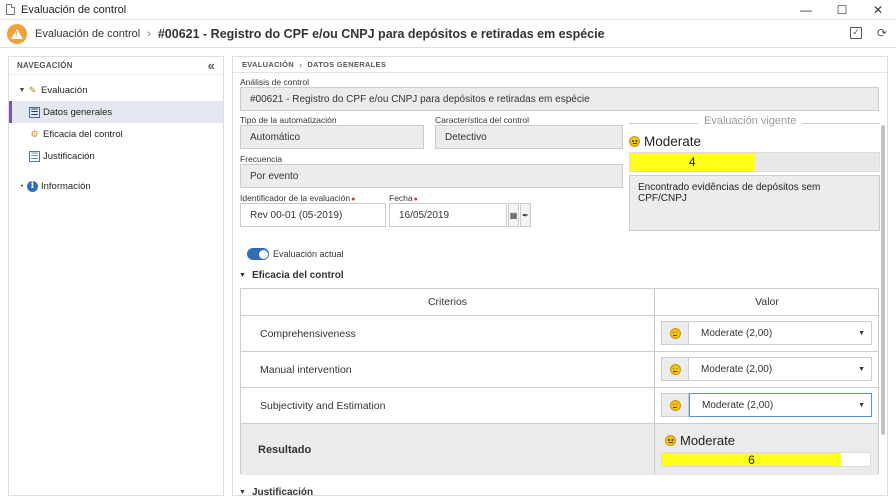 The width and height of the screenshot is (896, 504). I want to click on sidebar-item-evaluacion: ▼ ✎ Evaluación, so click(116, 90).